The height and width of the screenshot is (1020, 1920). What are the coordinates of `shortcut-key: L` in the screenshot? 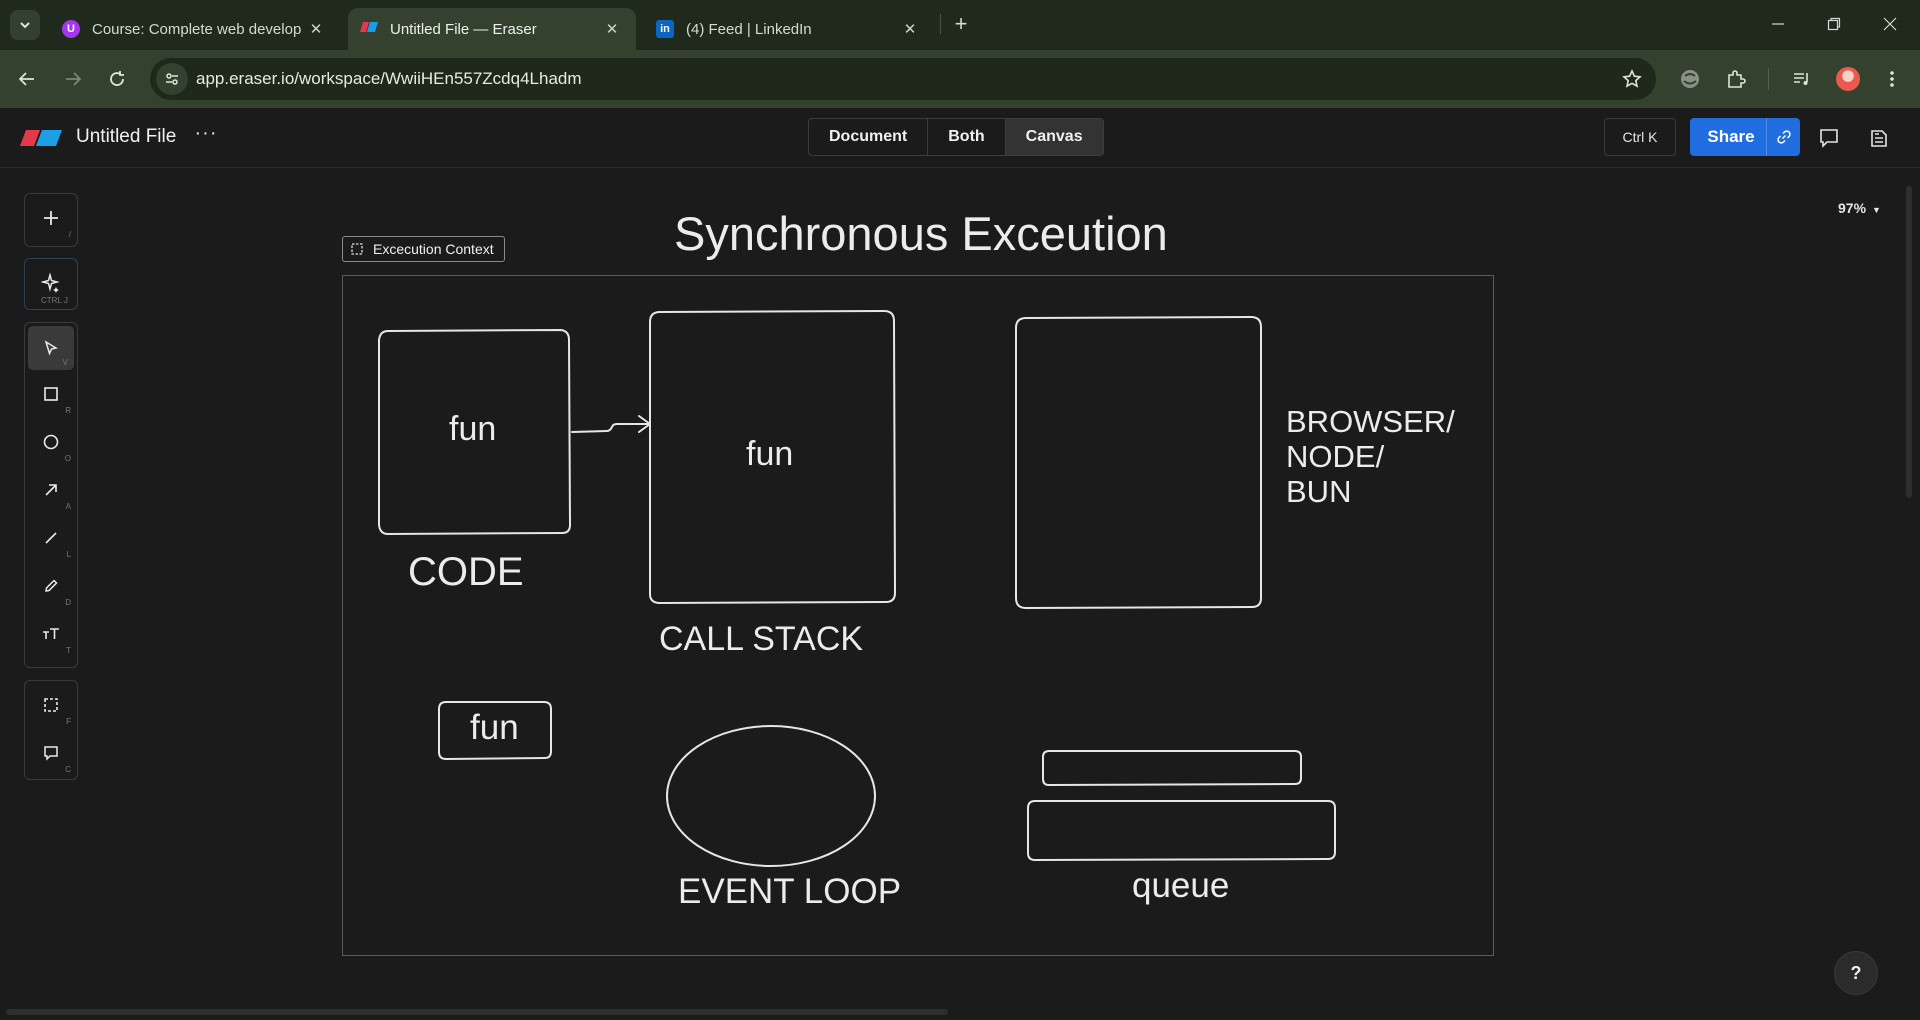 It's located at (68, 554).